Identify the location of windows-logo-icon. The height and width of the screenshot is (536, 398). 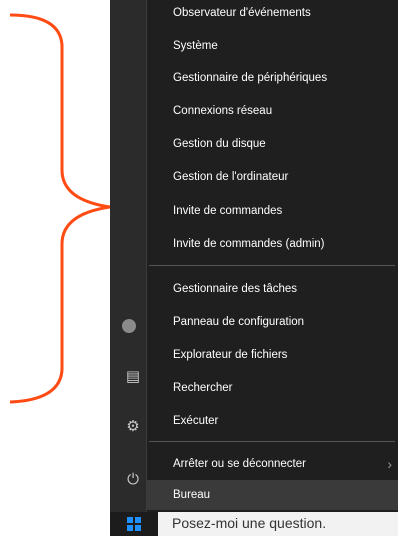
(134, 524).